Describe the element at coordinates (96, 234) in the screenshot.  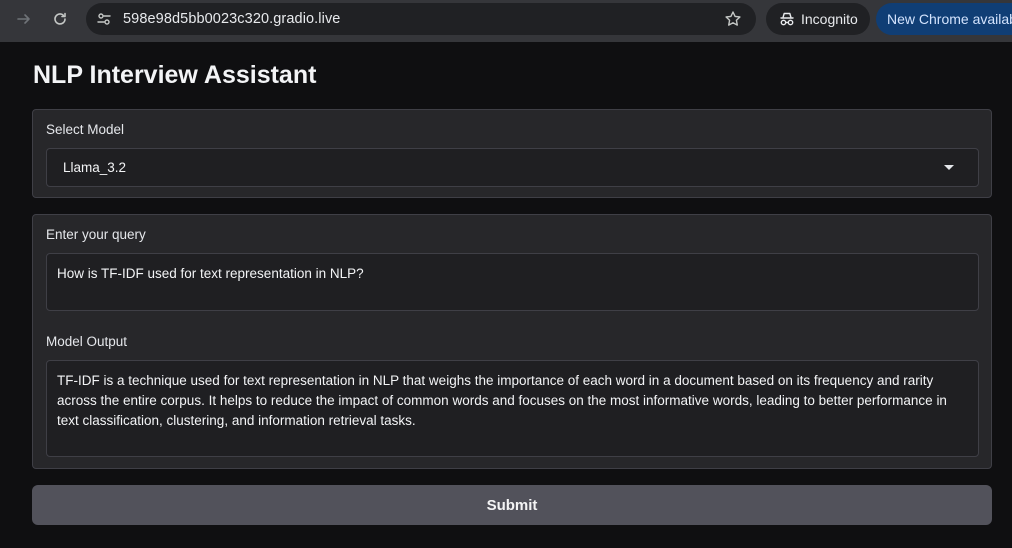
I see `query-label: Enter your query` at that location.